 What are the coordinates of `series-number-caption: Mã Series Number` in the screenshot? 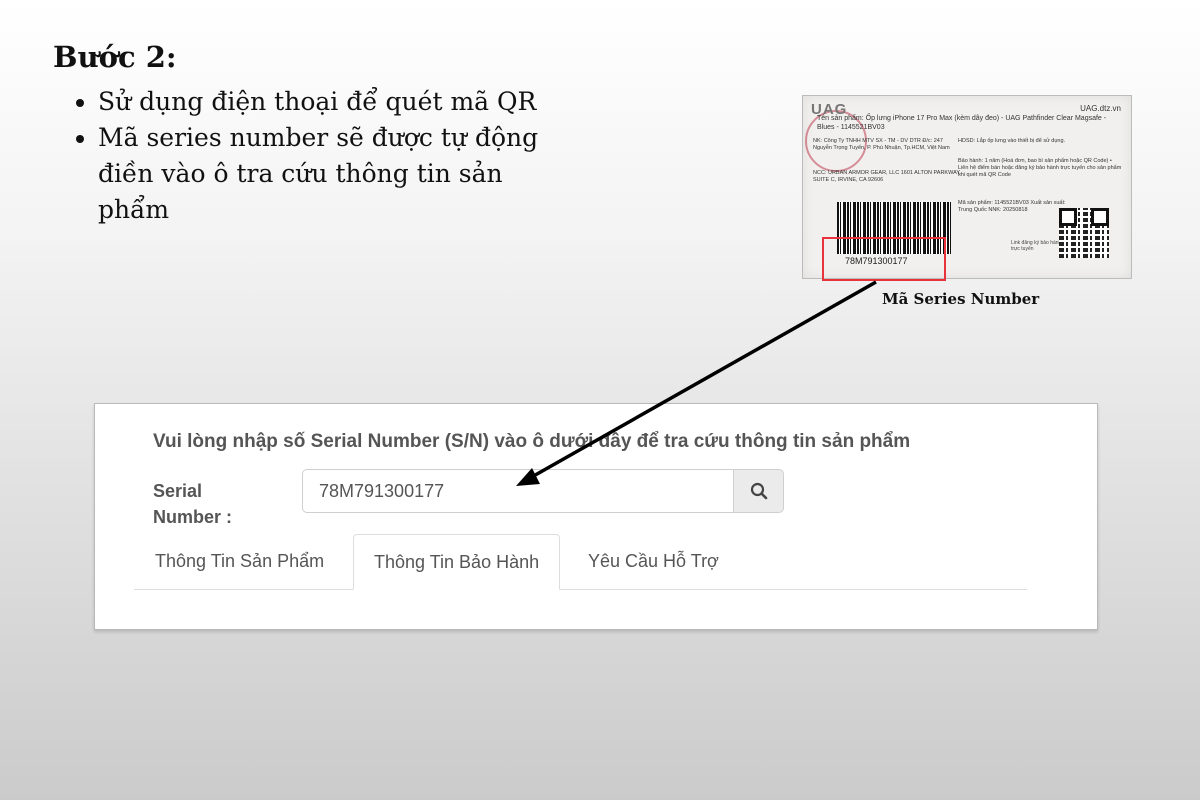 It's located at (961, 299).